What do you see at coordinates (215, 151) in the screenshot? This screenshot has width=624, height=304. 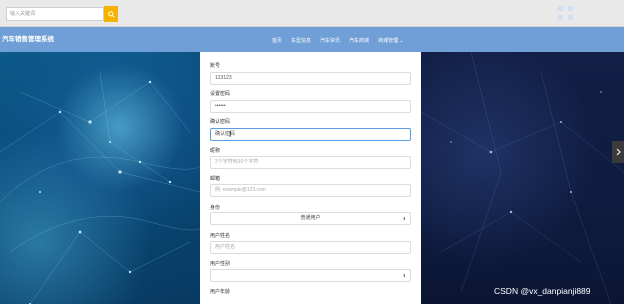 I see `nickname-label: 昵称` at bounding box center [215, 151].